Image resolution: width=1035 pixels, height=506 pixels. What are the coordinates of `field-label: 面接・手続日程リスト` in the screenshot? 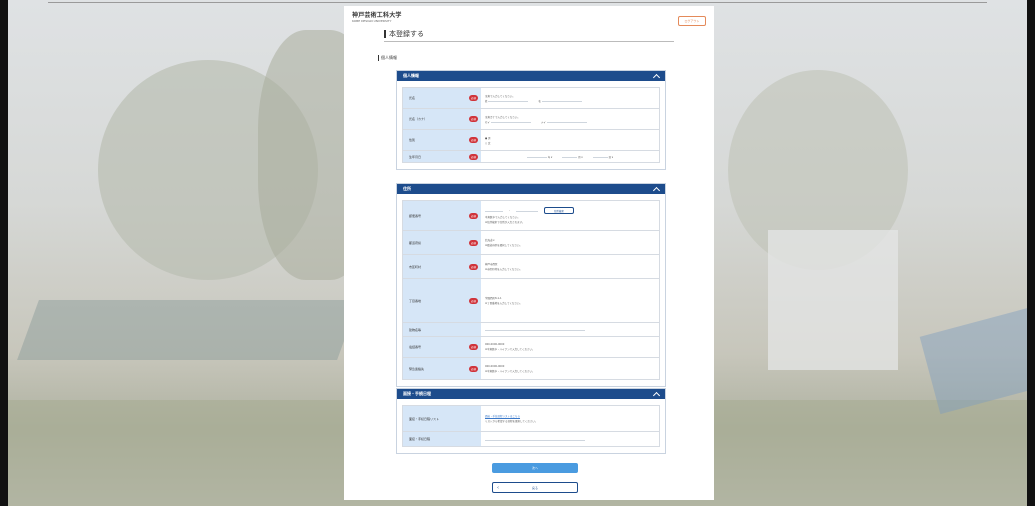 It's located at (424, 418).